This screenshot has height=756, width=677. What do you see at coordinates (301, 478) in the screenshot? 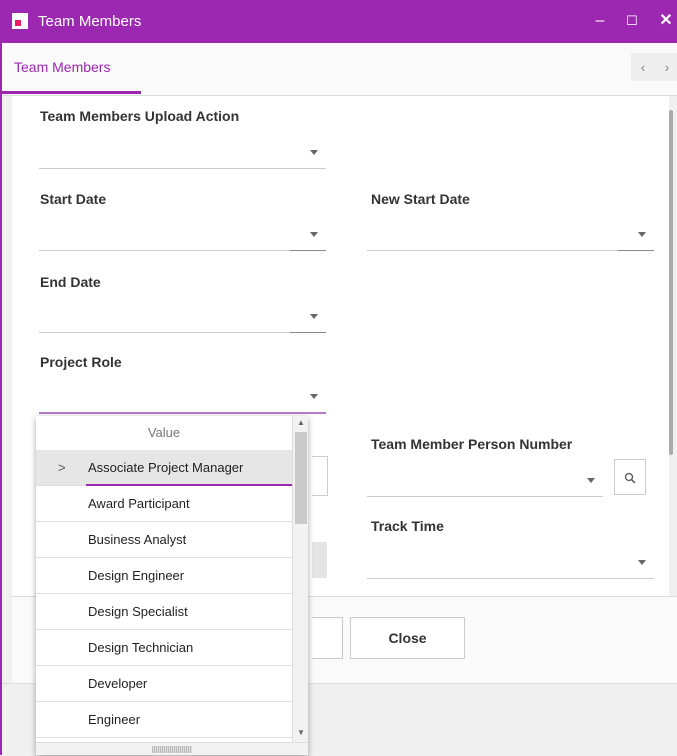
I see `scroll-thumb` at bounding box center [301, 478].